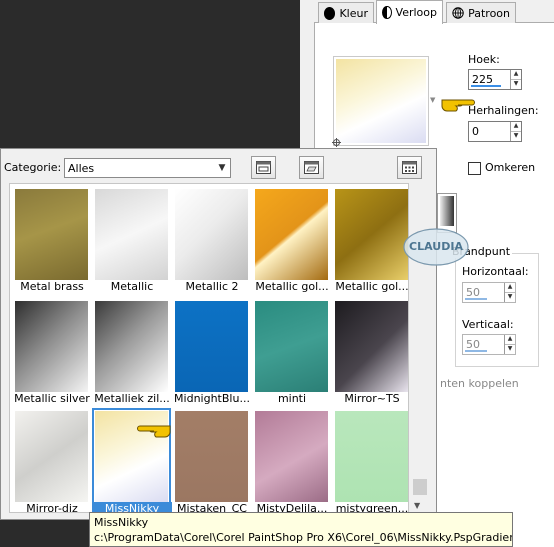 The width and height of the screenshot is (554, 547). Describe the element at coordinates (503, 110) in the screenshot. I see `repeats-label: Herhalingen:` at that location.